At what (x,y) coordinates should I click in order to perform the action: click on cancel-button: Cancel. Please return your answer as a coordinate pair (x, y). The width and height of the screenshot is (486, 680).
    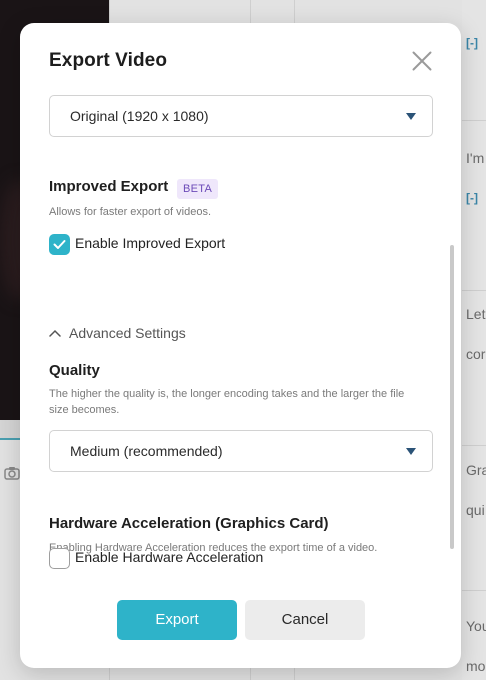
    Looking at the image, I should click on (305, 620).